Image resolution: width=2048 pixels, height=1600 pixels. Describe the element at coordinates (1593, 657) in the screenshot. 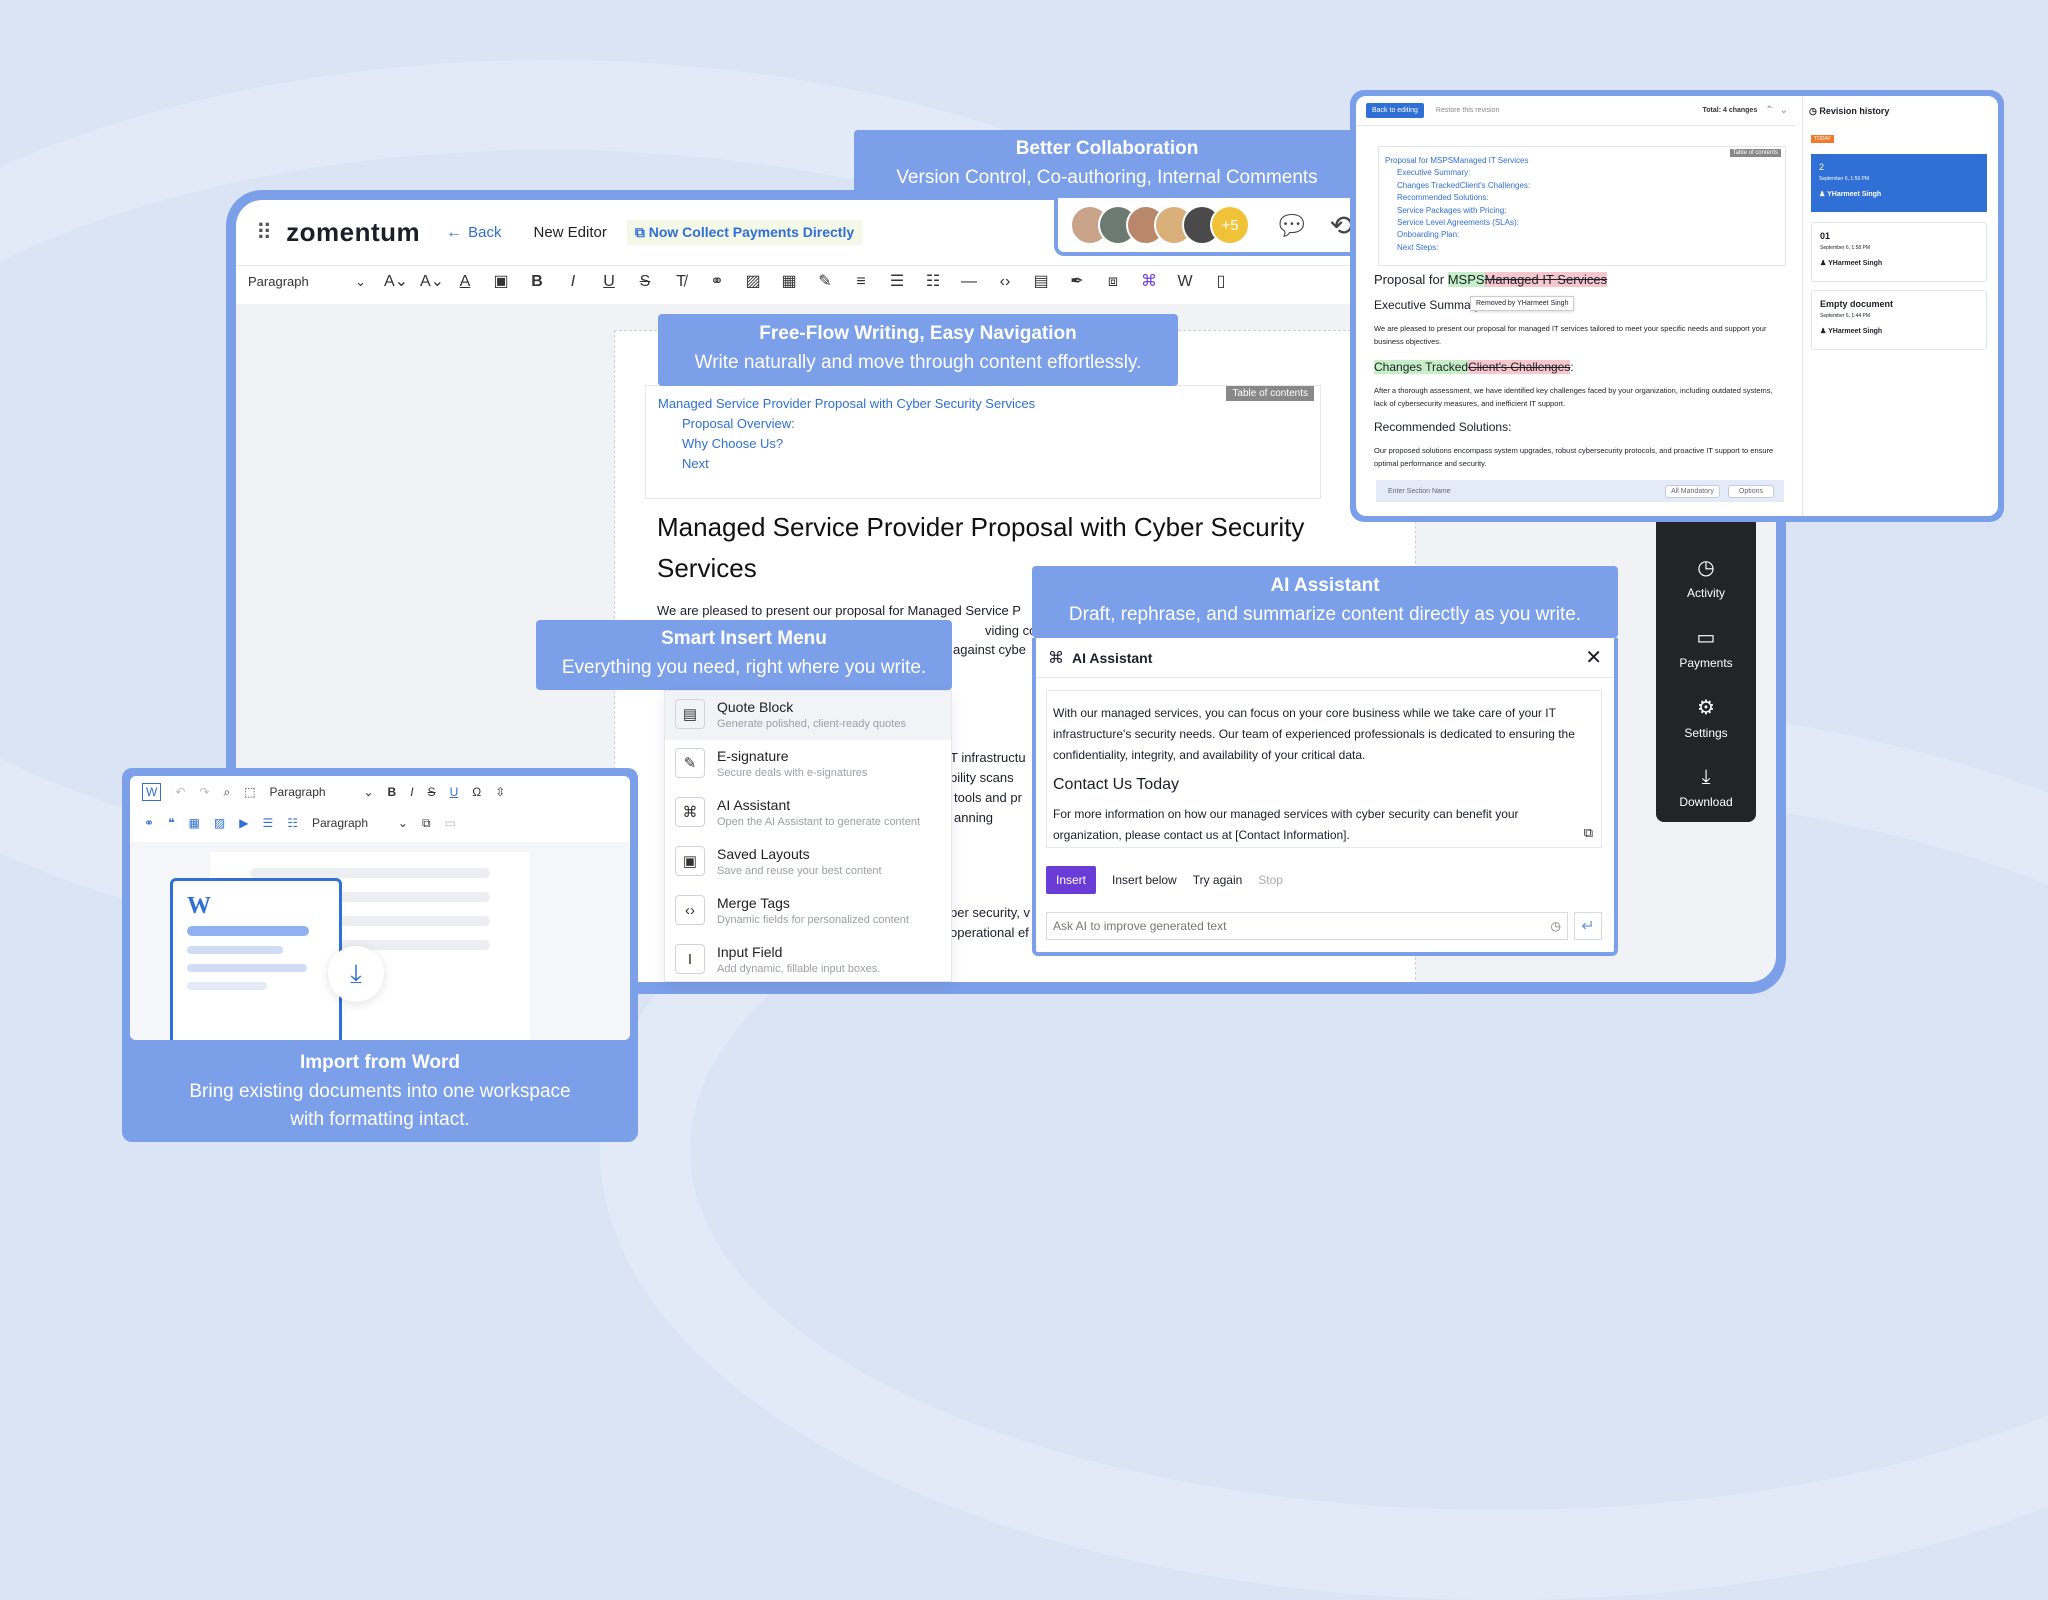

I see `close-icon: ✕` at that location.